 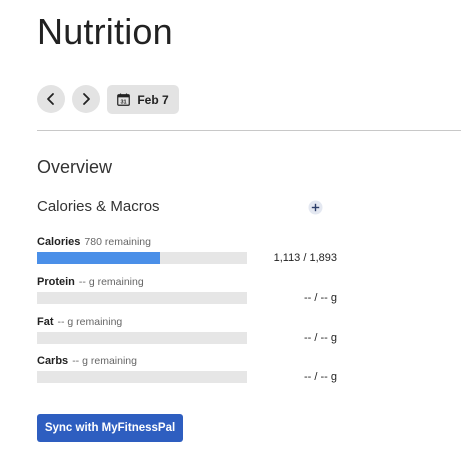 What do you see at coordinates (110, 428) in the screenshot?
I see `sync-myfitnesspal-button: Sync with MyFitnessPal` at bounding box center [110, 428].